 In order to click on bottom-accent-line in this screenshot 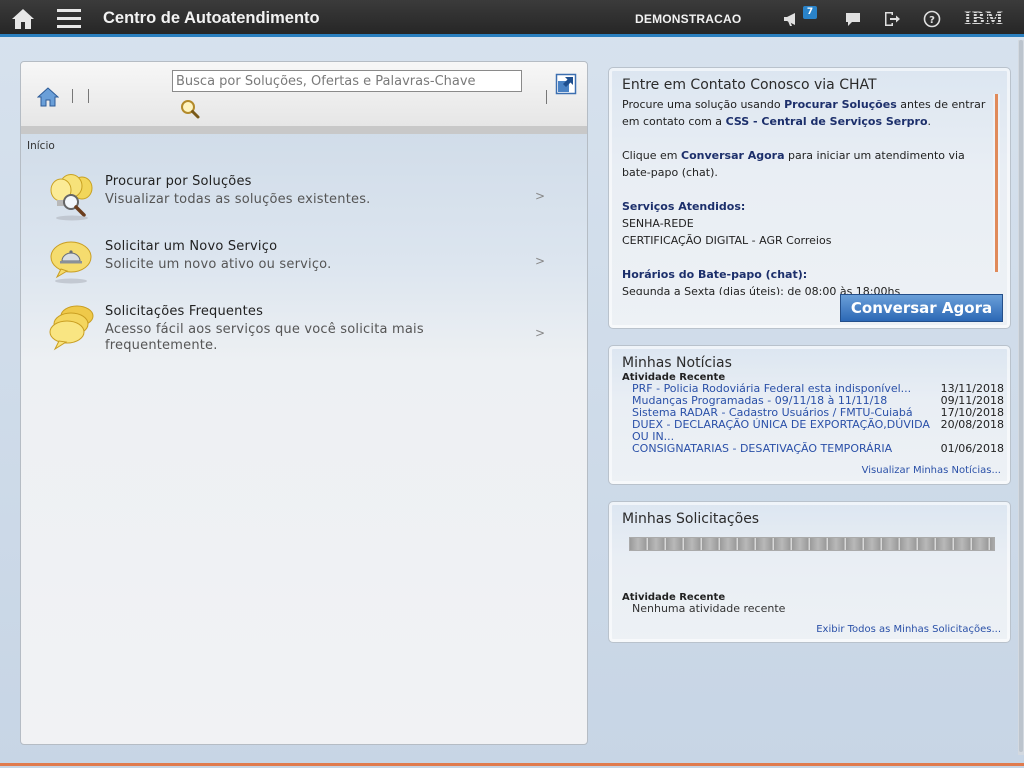, I will do `click(512, 764)`.